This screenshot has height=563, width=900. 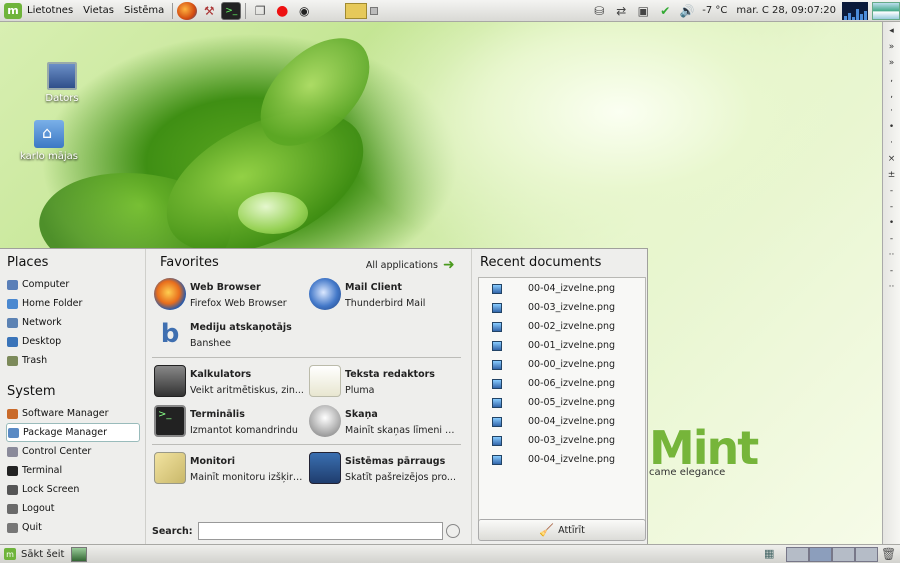 I want to click on system-item-terminal: Terminal, so click(x=72, y=470).